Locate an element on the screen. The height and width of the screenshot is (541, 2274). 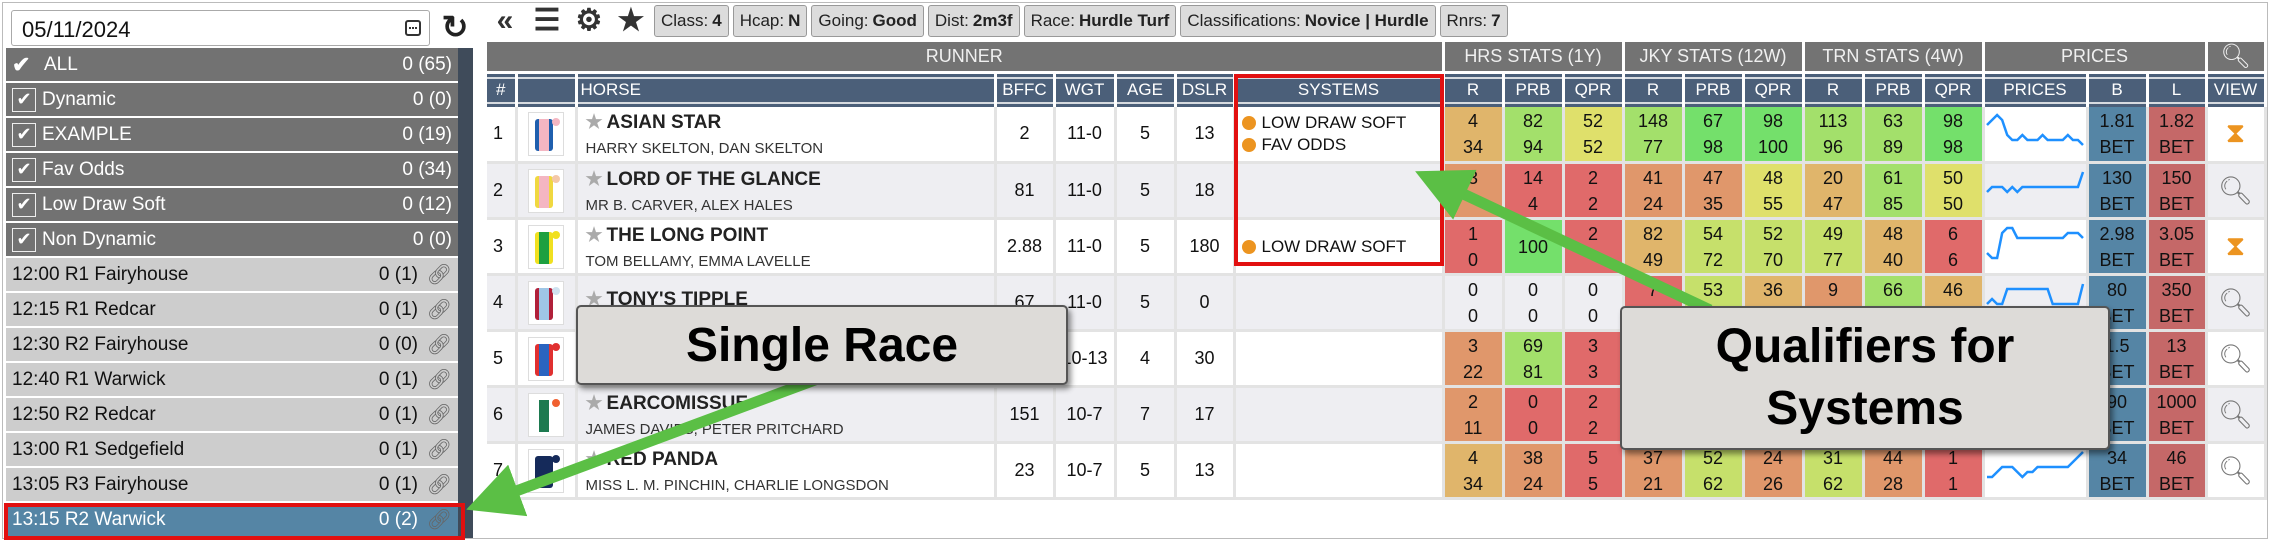
back-bet-button: 2.98 BET is located at coordinates (2118, 247).